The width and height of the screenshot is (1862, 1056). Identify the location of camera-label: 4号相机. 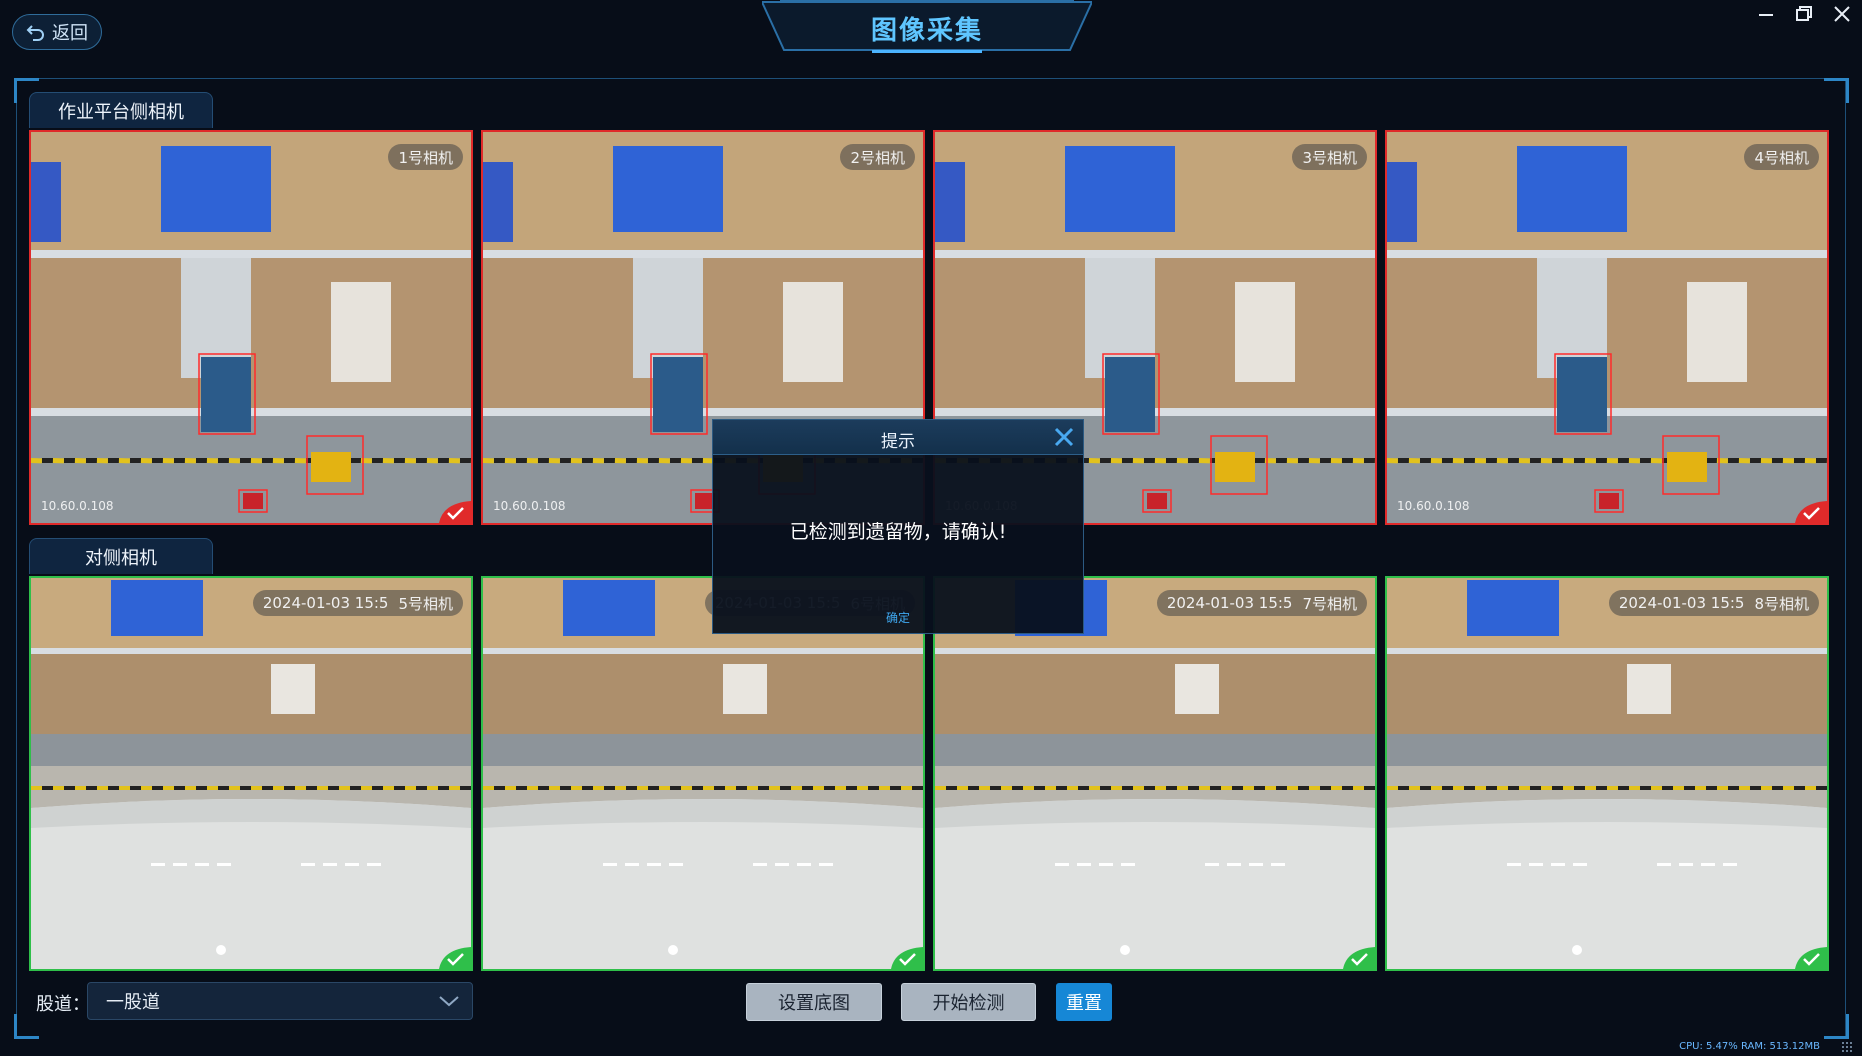
(1781, 157).